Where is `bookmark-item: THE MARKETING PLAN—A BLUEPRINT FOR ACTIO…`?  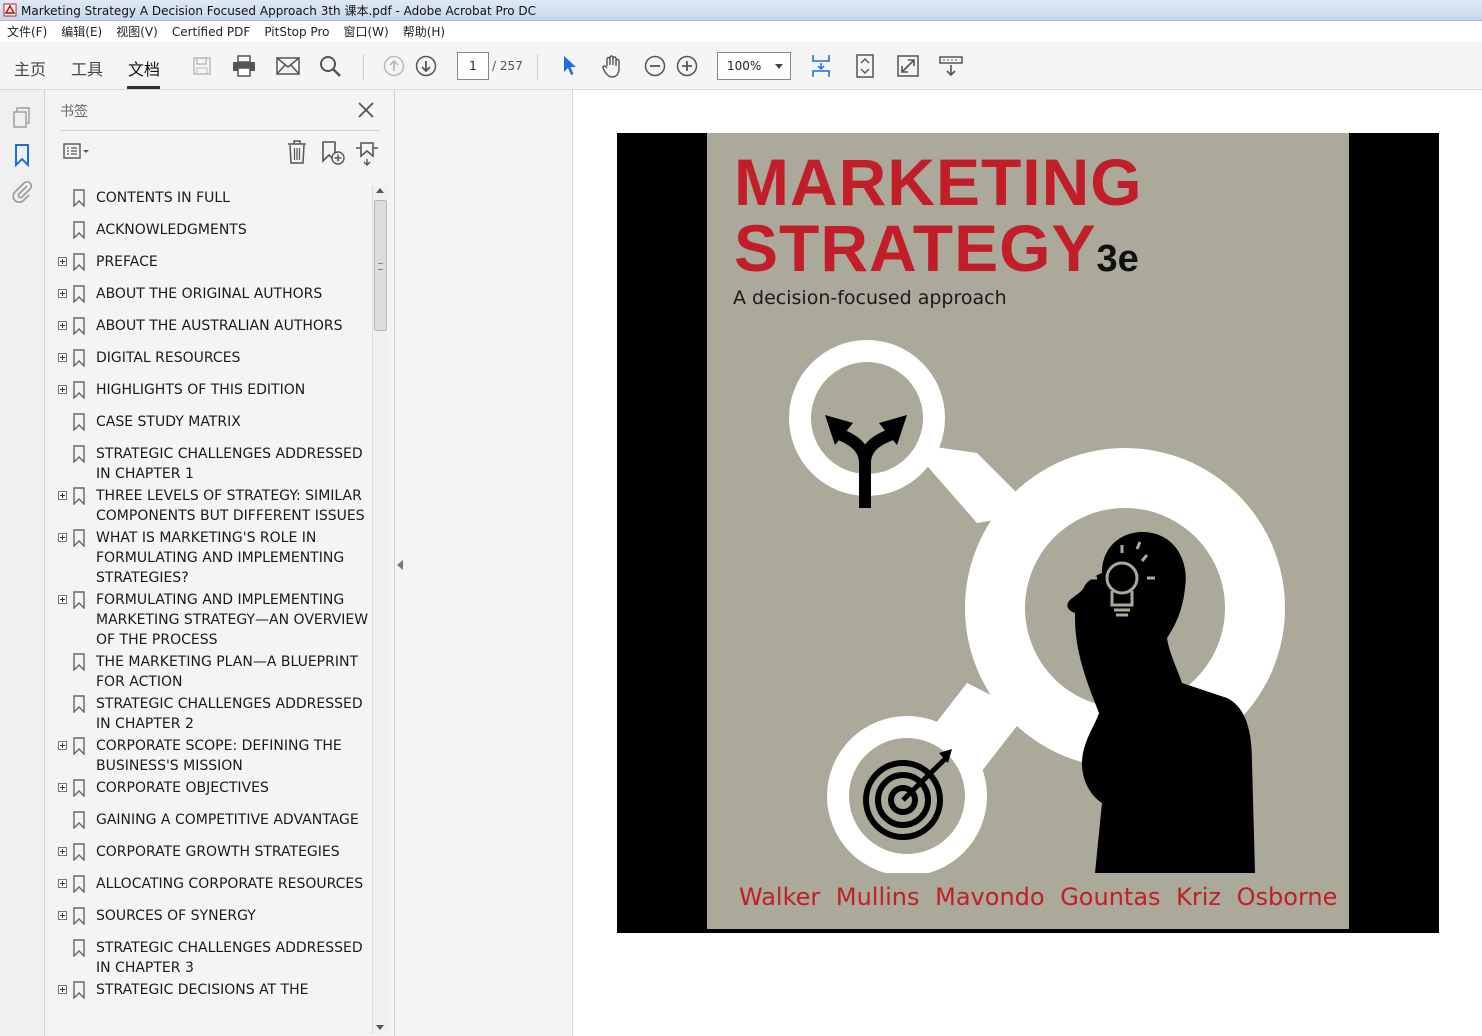
bookmark-item: THE MARKETING PLAN—A BLUEPRINT FOR ACTIO… is located at coordinates (213, 671).